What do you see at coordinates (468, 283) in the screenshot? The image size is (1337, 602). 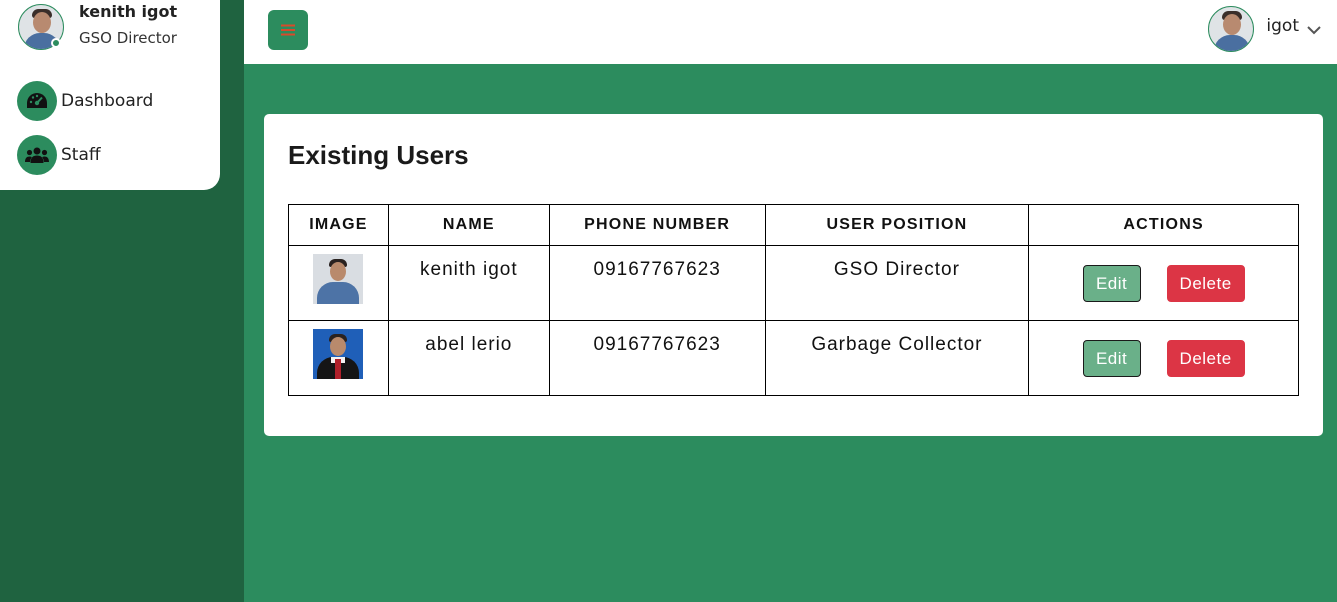 I see `name-cell: kenith igot` at bounding box center [468, 283].